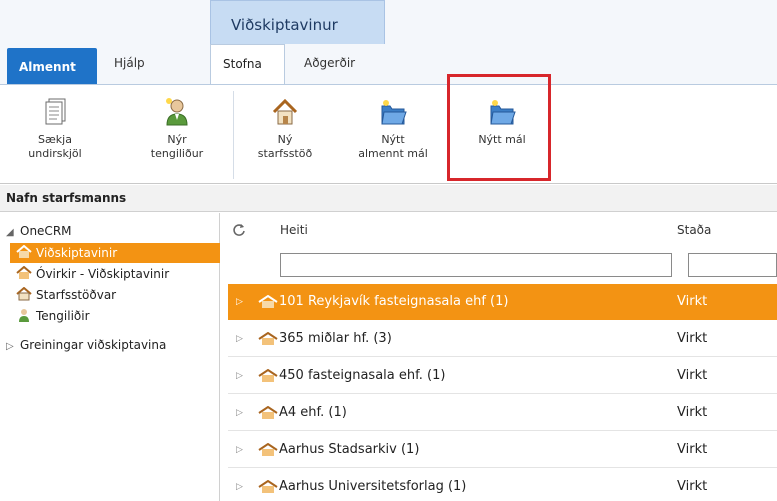  Describe the element at coordinates (393, 146) in the screenshot. I see `nytt-almennt-mal-label: Nýtt almennt mál` at that location.